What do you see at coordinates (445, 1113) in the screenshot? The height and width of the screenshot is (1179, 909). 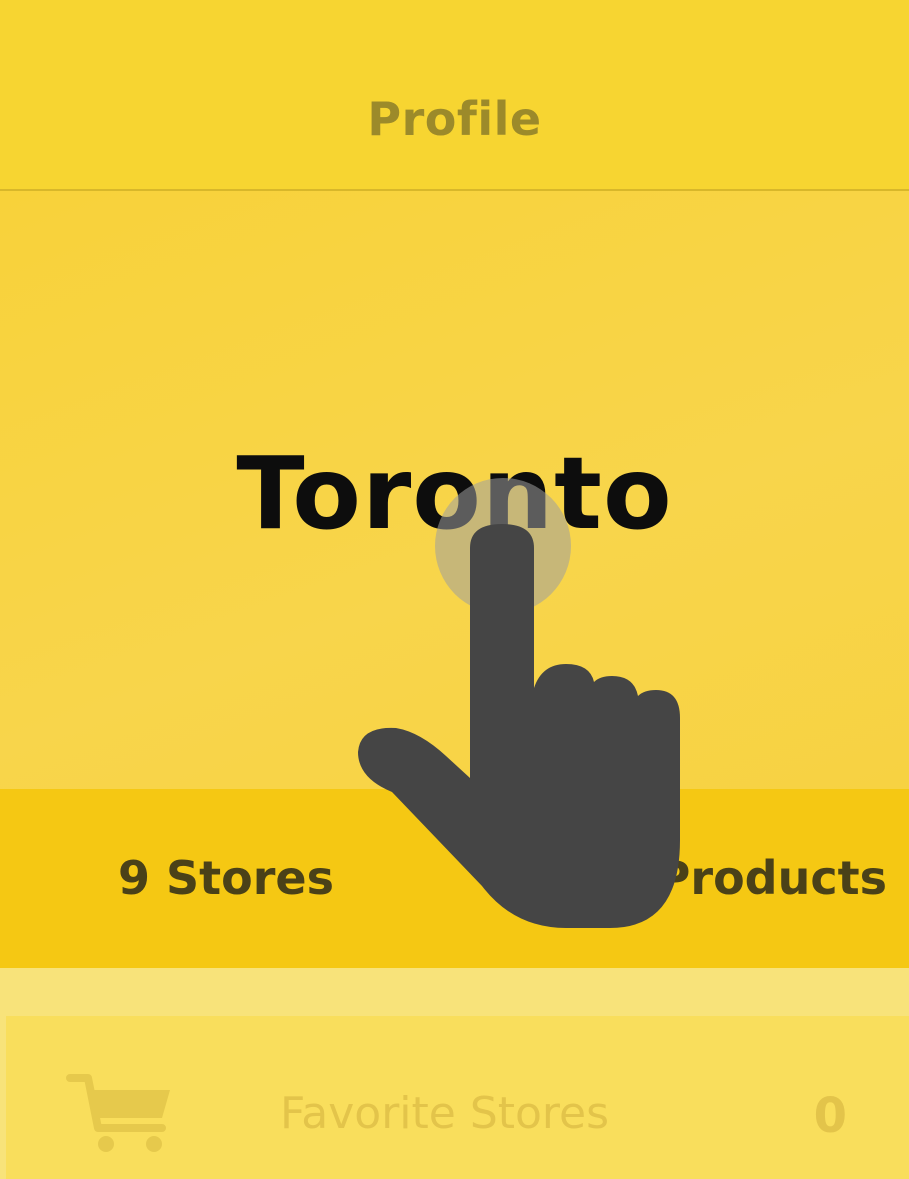 I see `favorite-stores-label: Favorite Stores` at bounding box center [445, 1113].